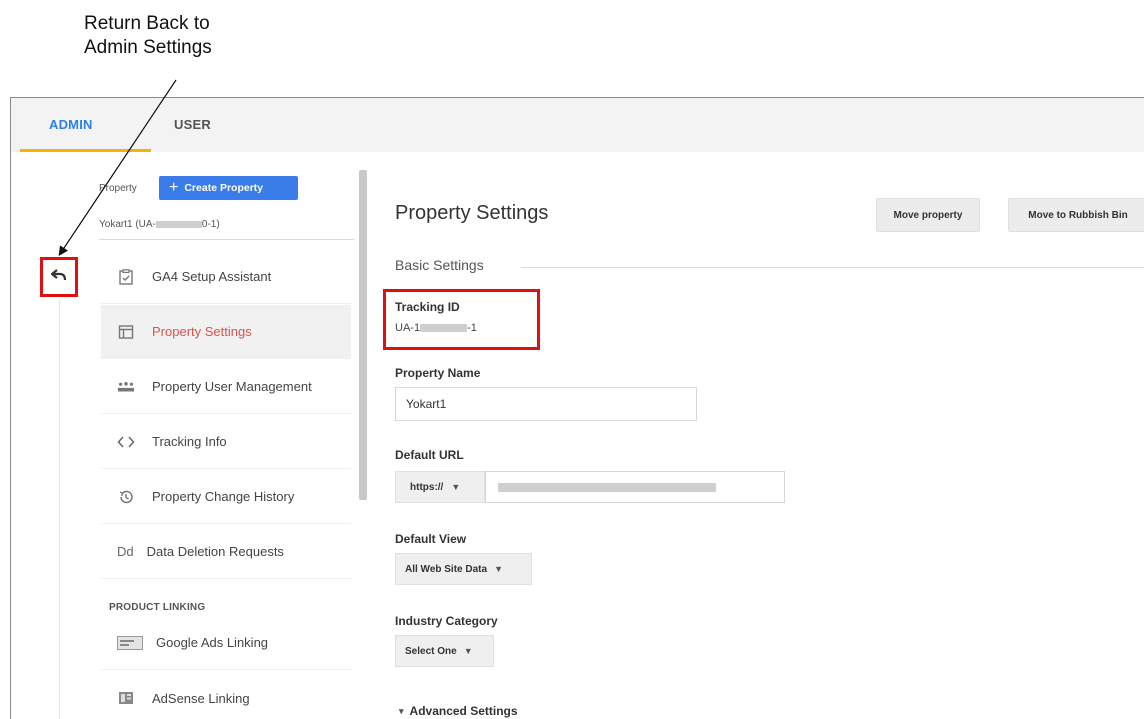 This screenshot has height=719, width=1144. Describe the element at coordinates (832, 267) in the screenshot. I see `basic-settings-divider` at that location.